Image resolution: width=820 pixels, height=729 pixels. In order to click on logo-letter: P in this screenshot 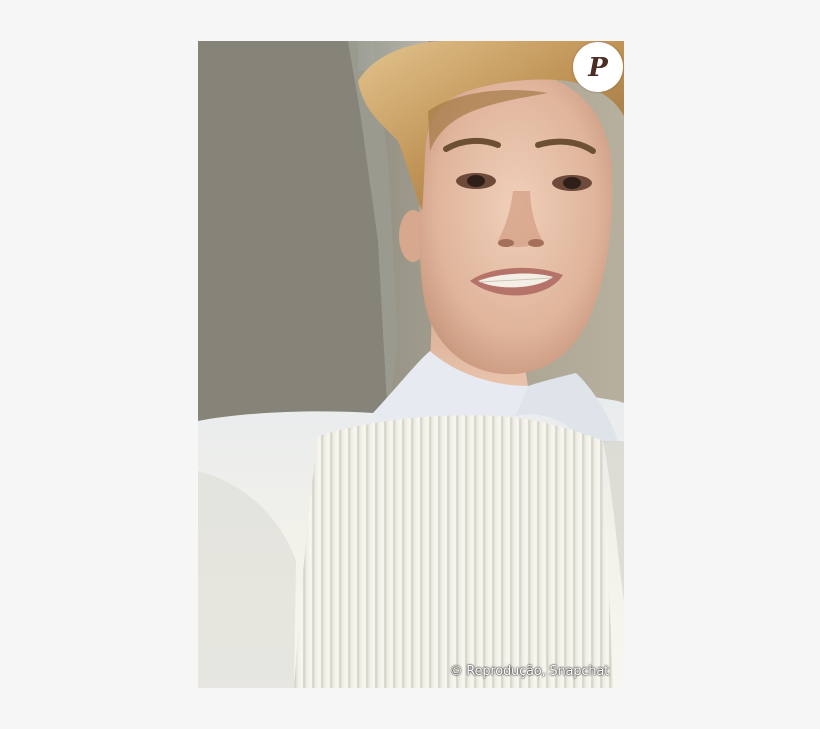, I will do `click(598, 68)`.